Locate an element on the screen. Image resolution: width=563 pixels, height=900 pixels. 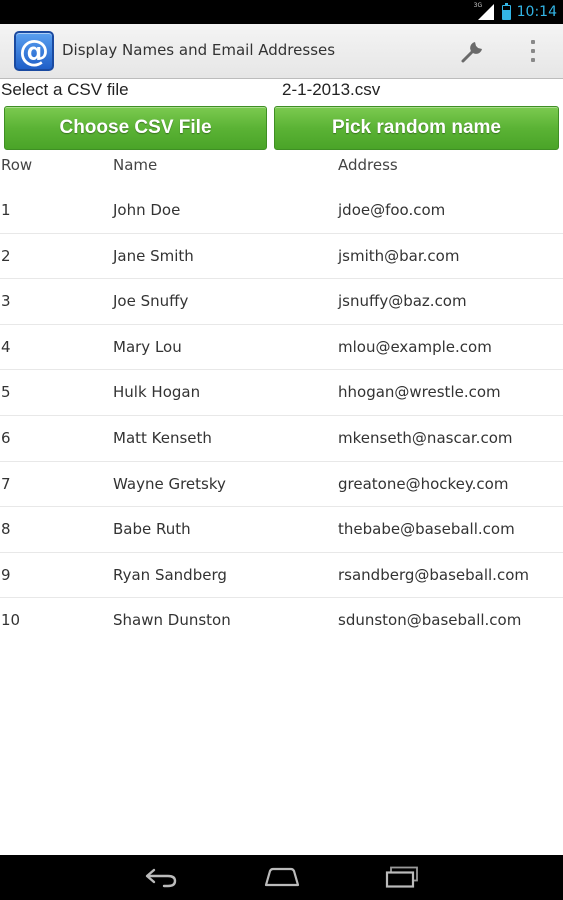
app-icon: @ is located at coordinates (34, 51).